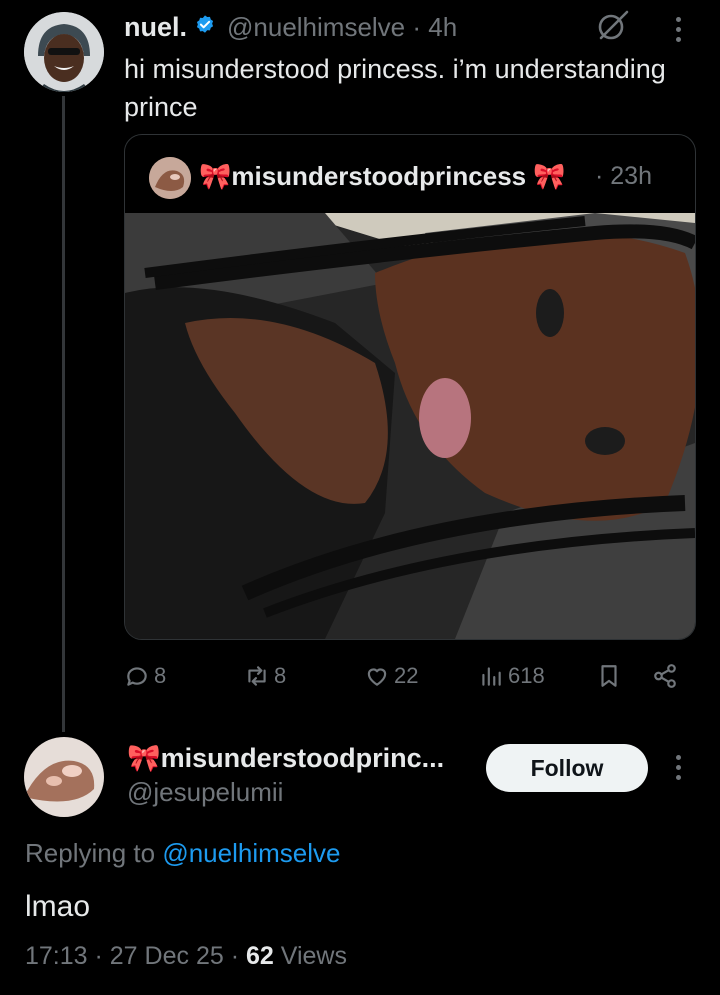 Image resolution: width=720 pixels, height=995 pixels. Describe the element at coordinates (251, 853) in the screenshot. I see `replying-mention-link: @nuelhimselve` at that location.